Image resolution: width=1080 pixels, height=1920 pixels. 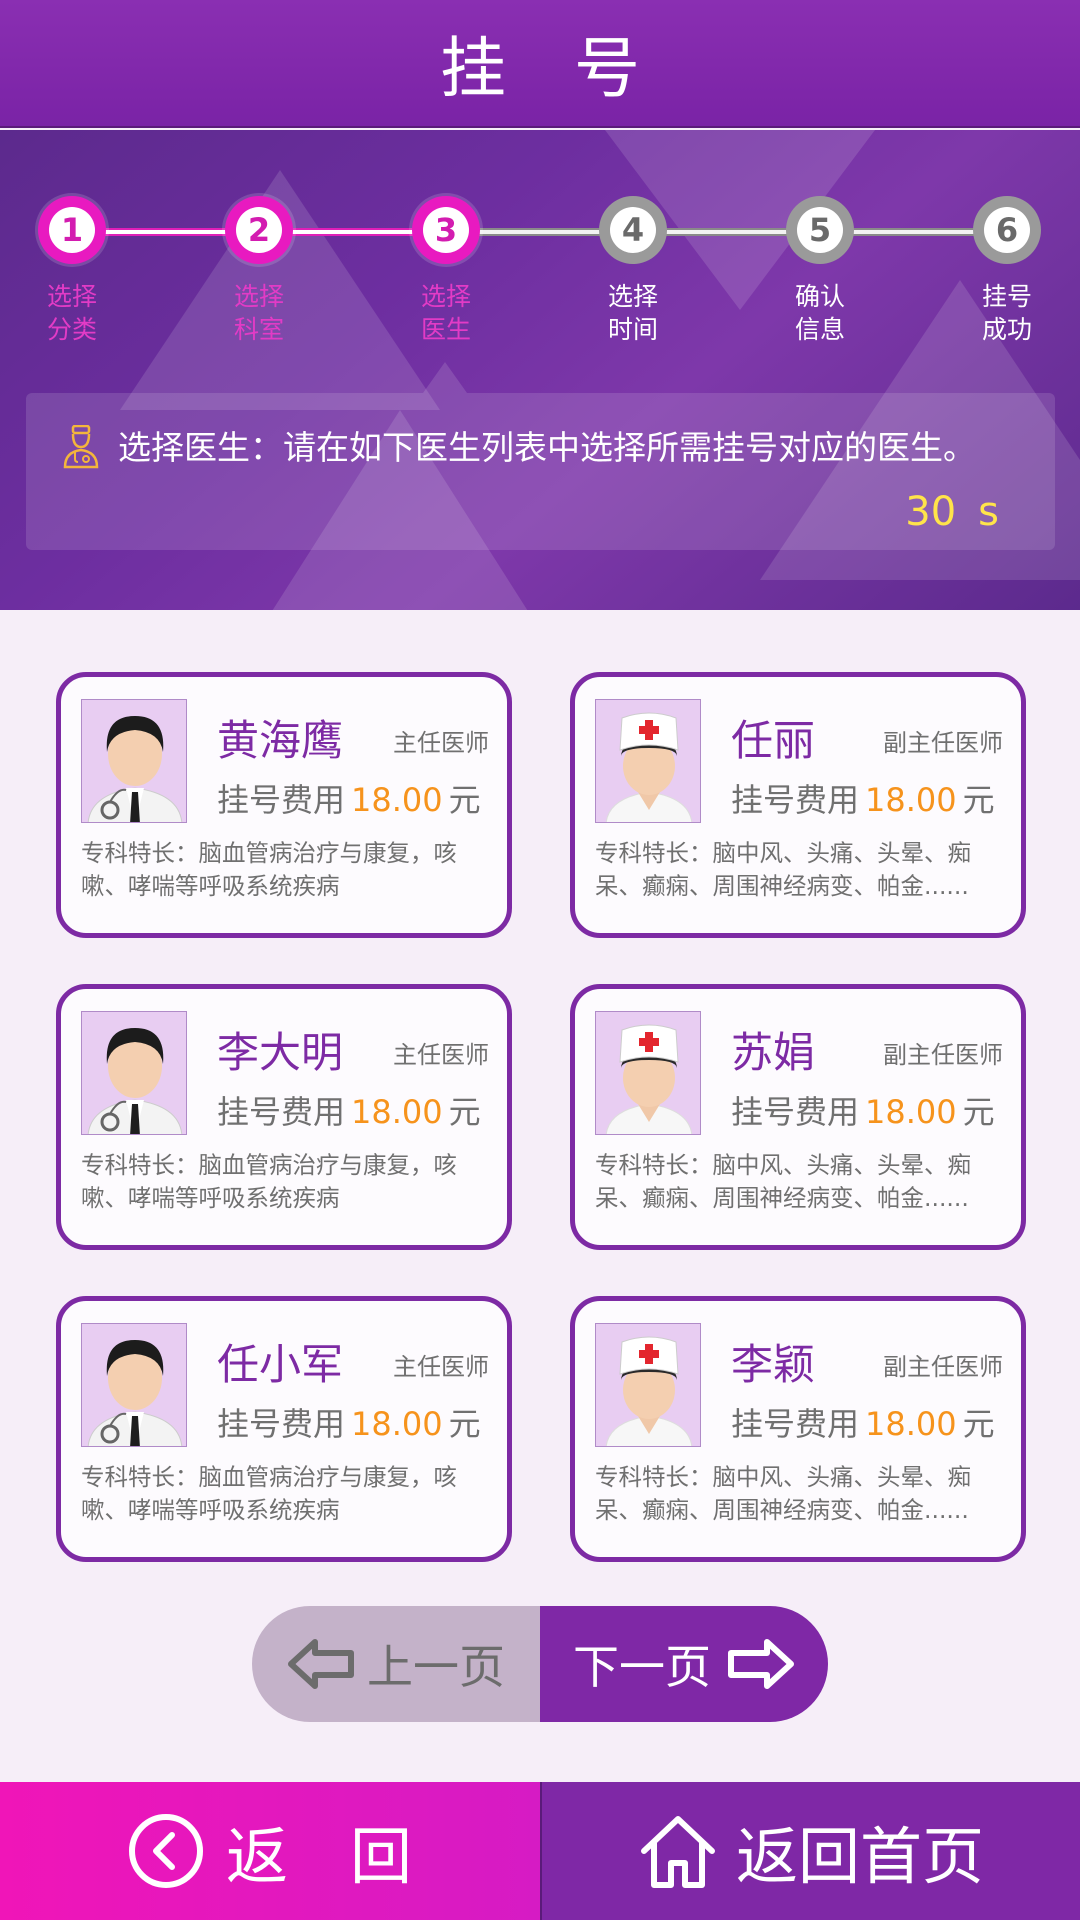 I want to click on app-header: 挂号, so click(x=540, y=64).